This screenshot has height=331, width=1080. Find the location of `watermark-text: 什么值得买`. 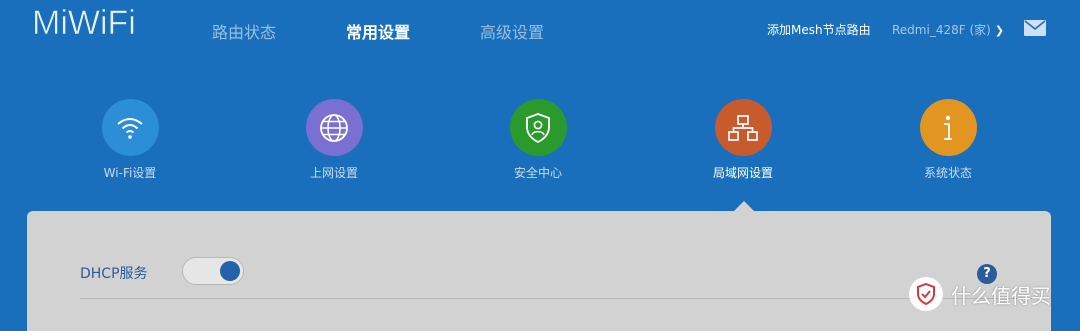

watermark-text: 什么值得买 is located at coordinates (1001, 295).